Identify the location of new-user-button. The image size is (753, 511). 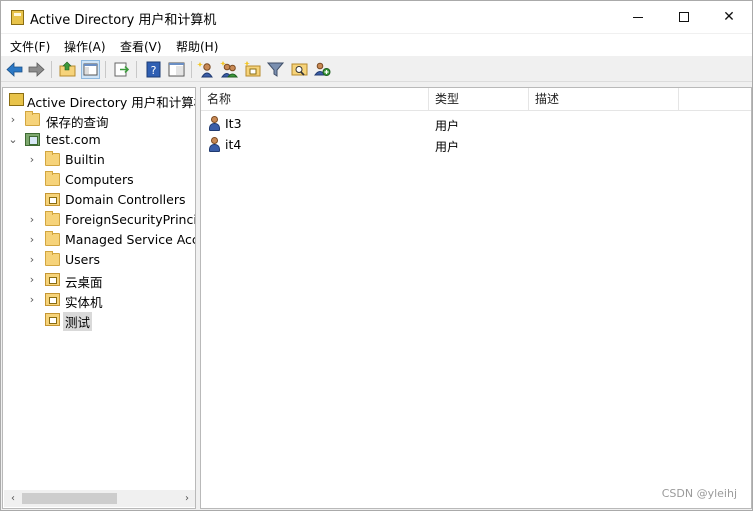
(206, 69).